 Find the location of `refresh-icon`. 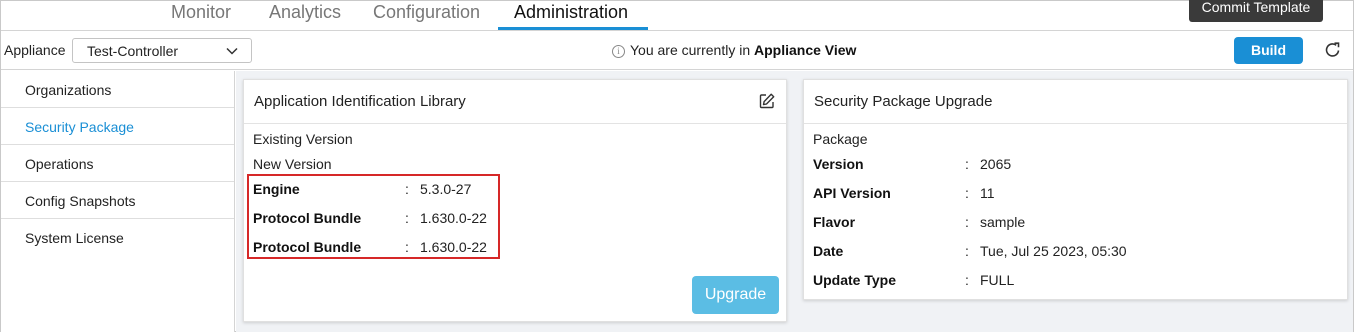

refresh-icon is located at coordinates (1333, 50).